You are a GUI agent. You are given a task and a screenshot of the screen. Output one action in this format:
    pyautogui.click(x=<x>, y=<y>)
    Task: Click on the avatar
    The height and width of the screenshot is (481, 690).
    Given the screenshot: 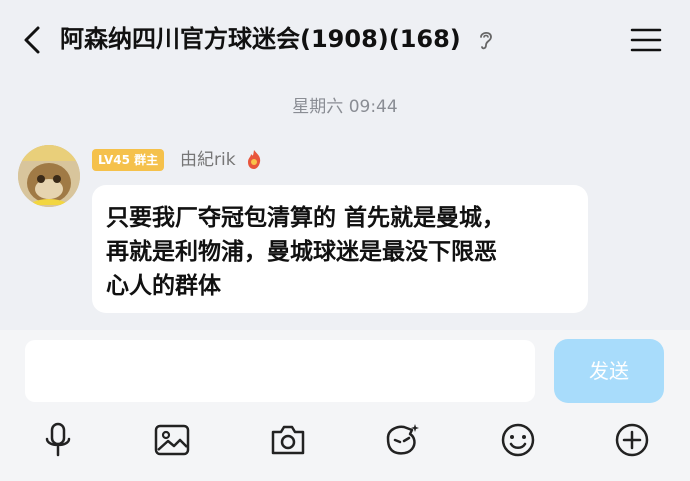 What is the action you would take?
    pyautogui.click(x=49, y=176)
    